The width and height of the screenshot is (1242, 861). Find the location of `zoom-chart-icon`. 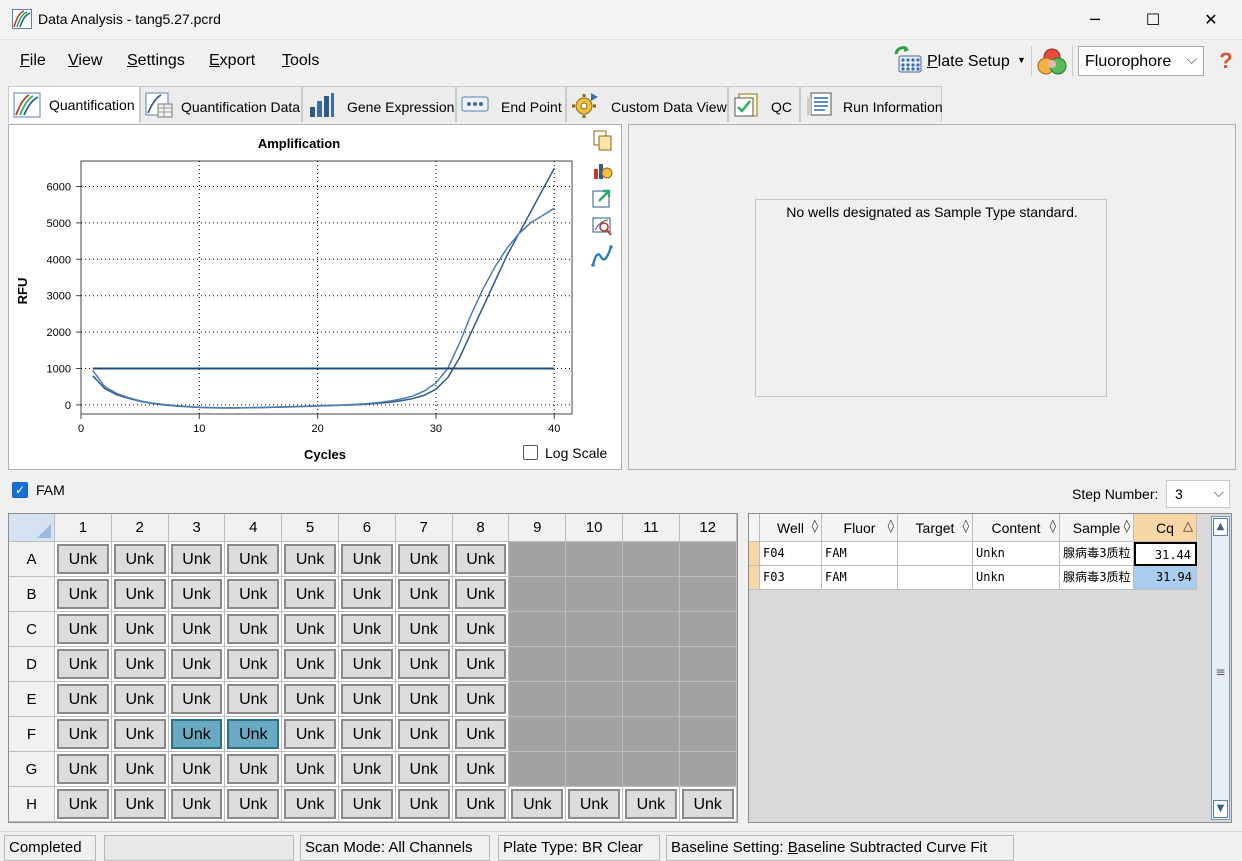

zoom-chart-icon is located at coordinates (602, 226).